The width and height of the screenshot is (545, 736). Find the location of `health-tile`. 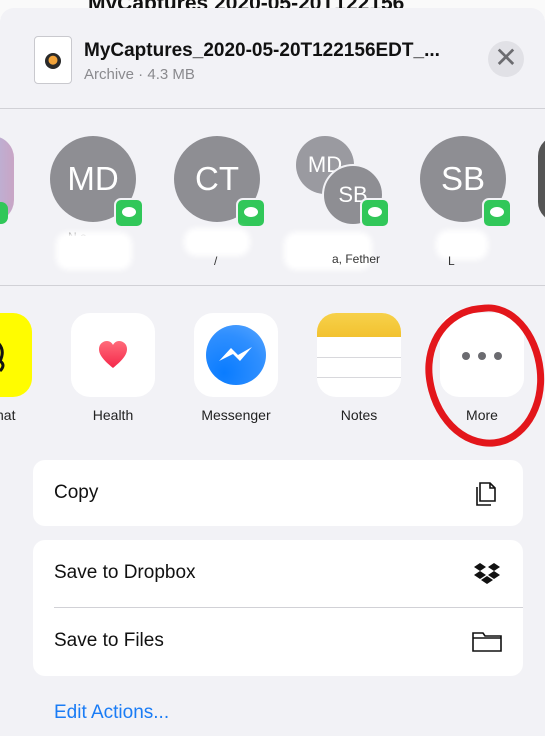

health-tile is located at coordinates (113, 355).